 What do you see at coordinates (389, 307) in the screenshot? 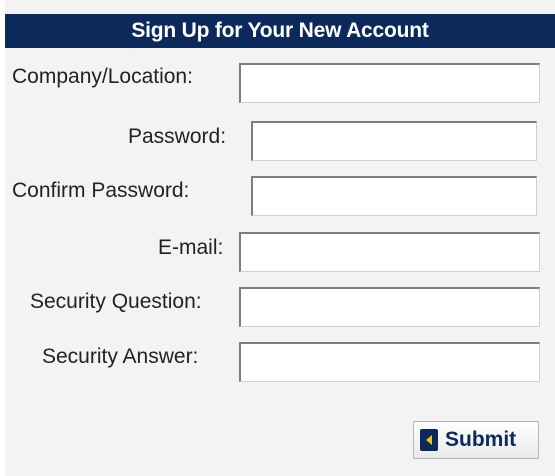
I see `security-question-input` at bounding box center [389, 307].